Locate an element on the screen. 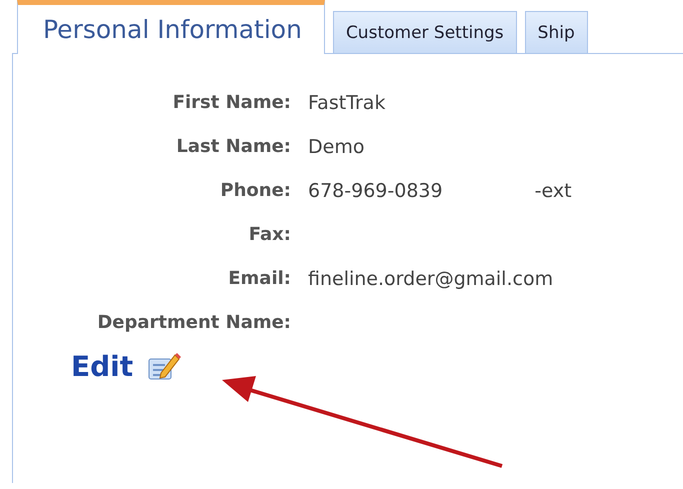 The height and width of the screenshot is (489, 683). field-value: Demo is located at coordinates (336, 147).